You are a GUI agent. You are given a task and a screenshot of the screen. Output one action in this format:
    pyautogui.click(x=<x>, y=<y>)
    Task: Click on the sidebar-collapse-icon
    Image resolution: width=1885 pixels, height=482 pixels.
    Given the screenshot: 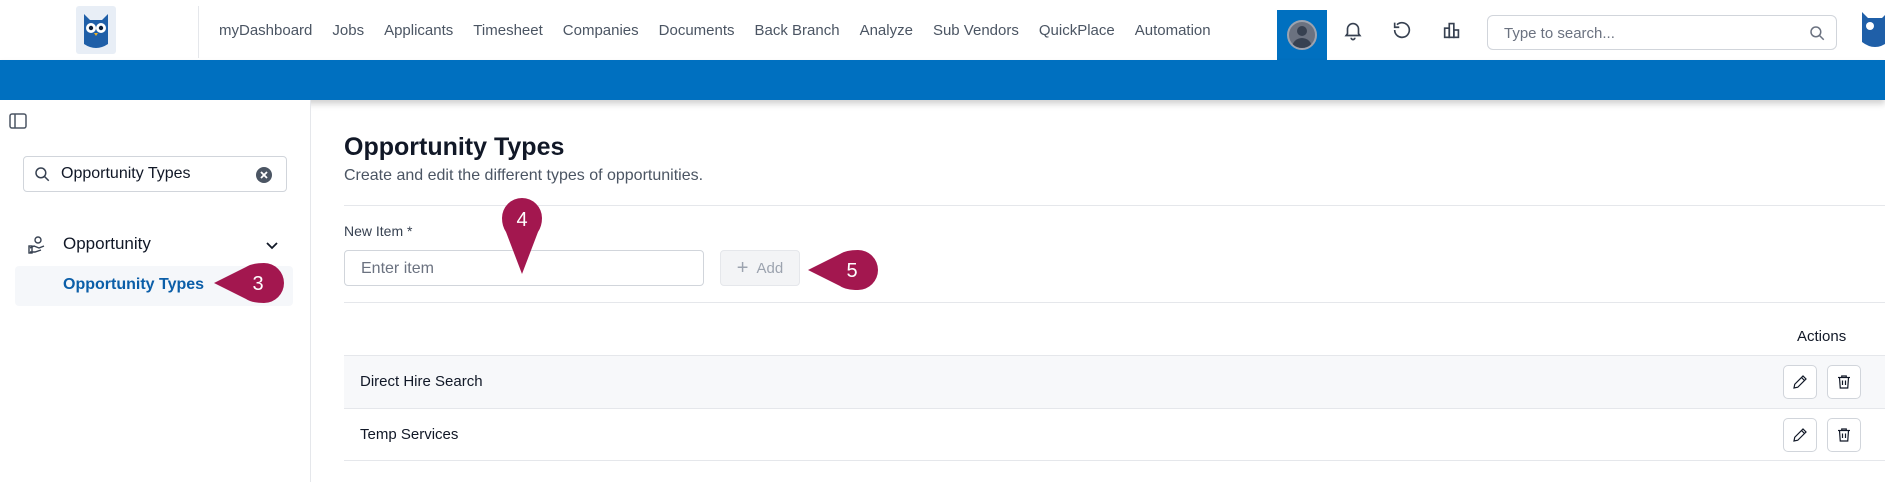 What is the action you would take?
    pyautogui.click(x=18, y=121)
    